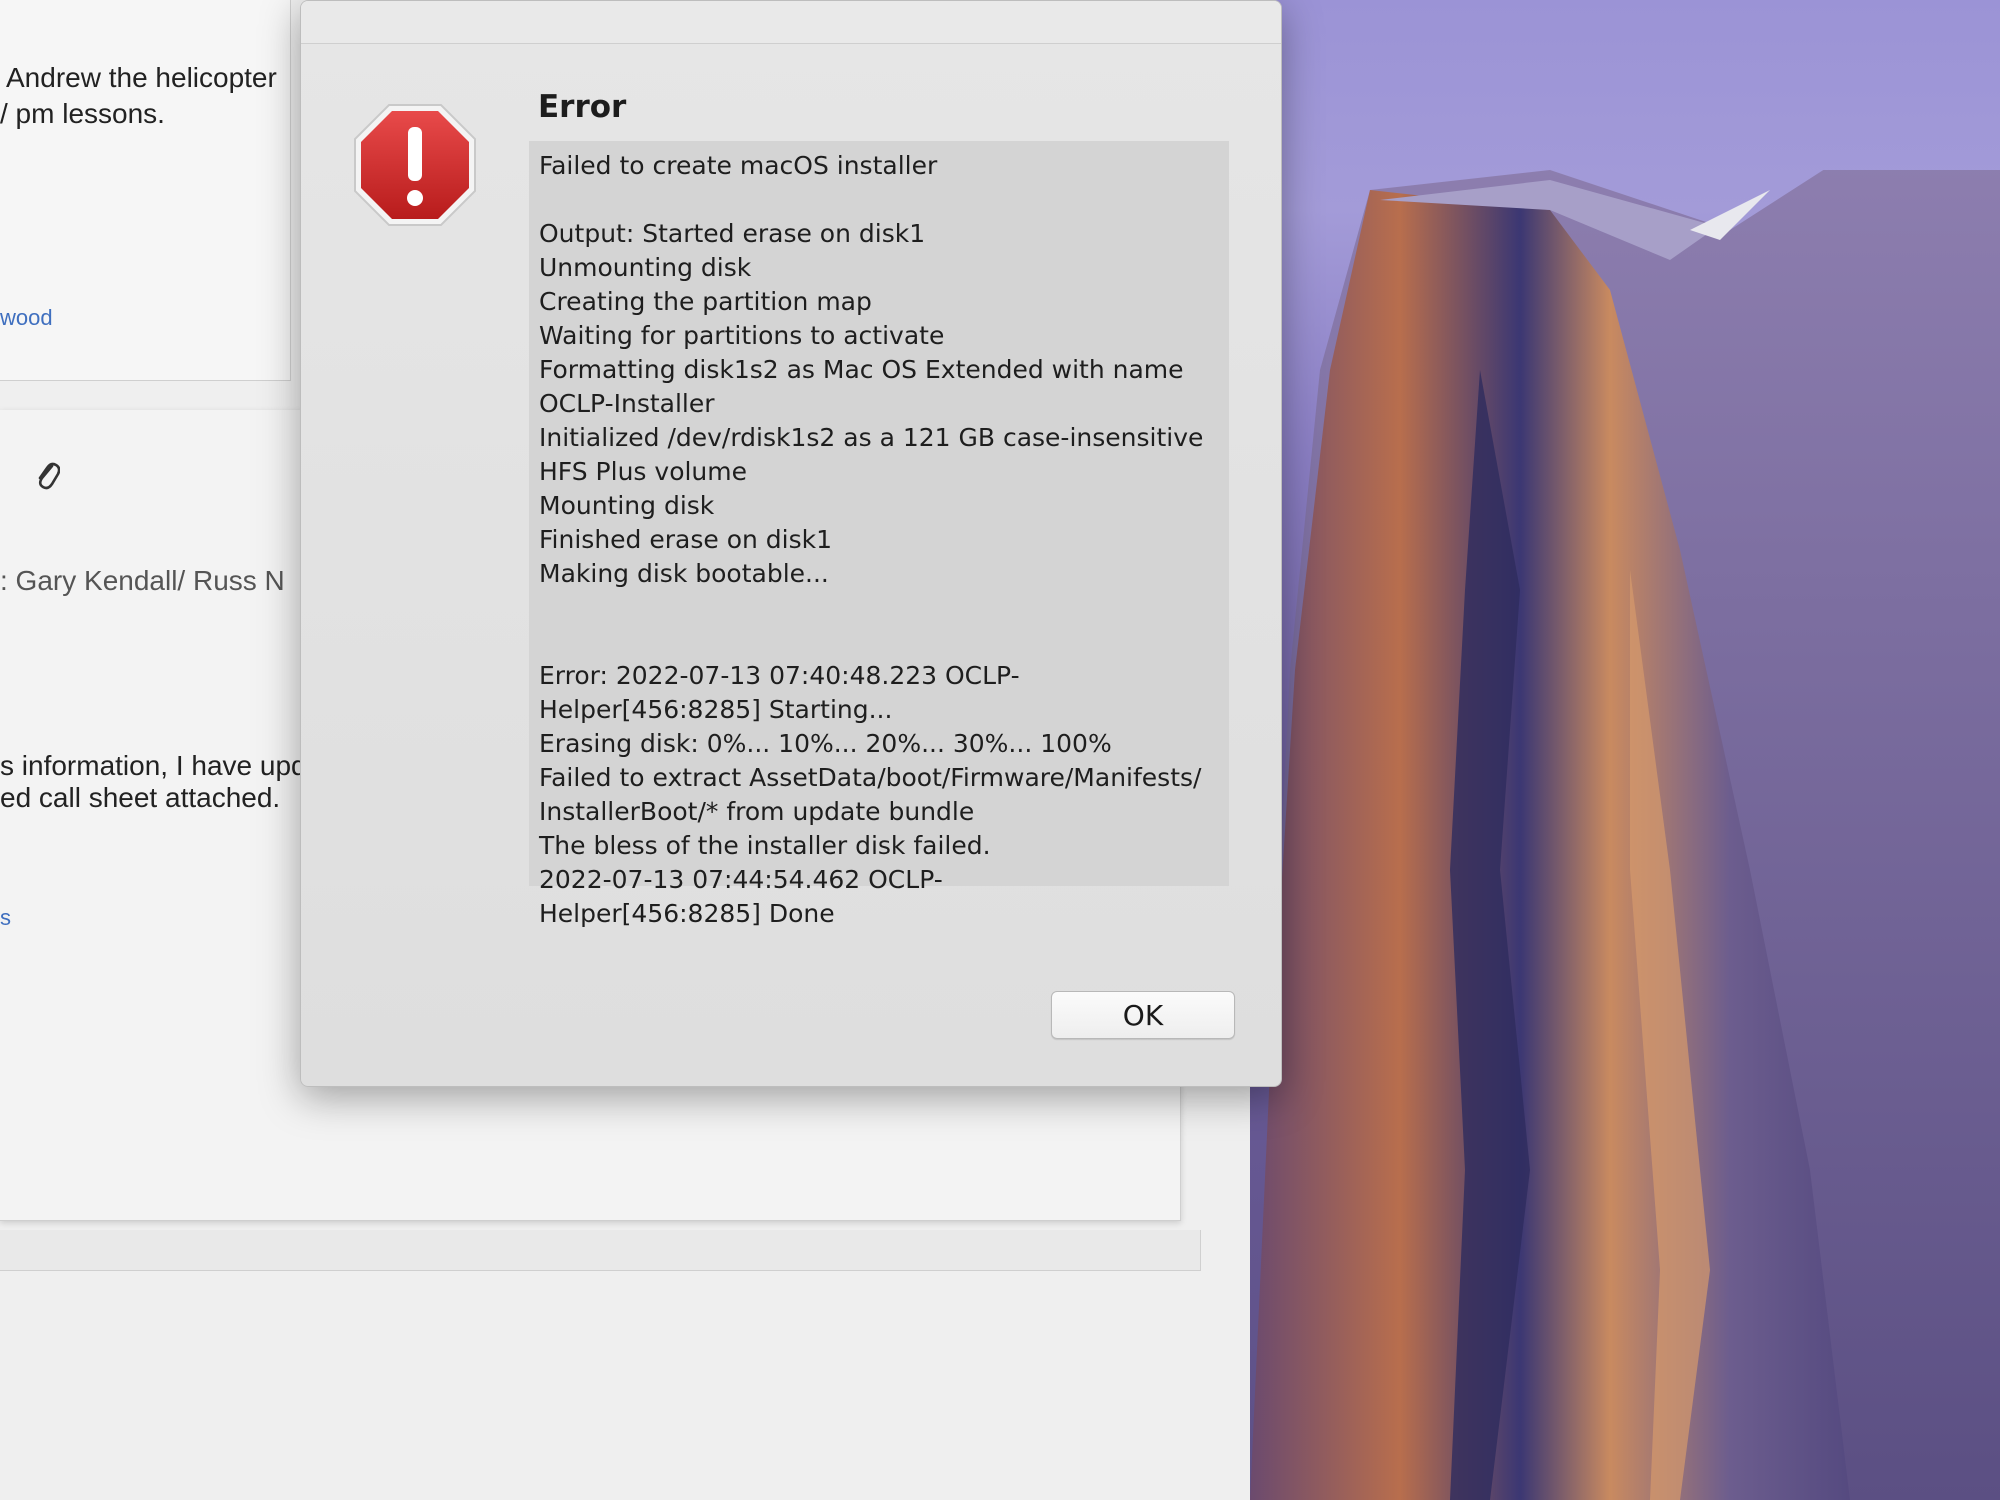 The width and height of the screenshot is (2000, 1500). What do you see at coordinates (765, 845) in the screenshot?
I see `message-line: The bless of the installer disk failed.` at bounding box center [765, 845].